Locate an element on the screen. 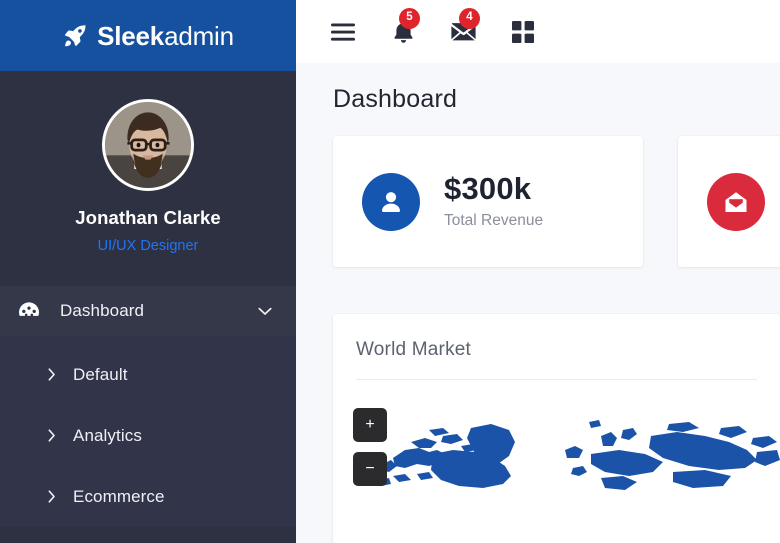 This screenshot has width=780, height=543. rocket-icon is located at coordinates (75, 34).